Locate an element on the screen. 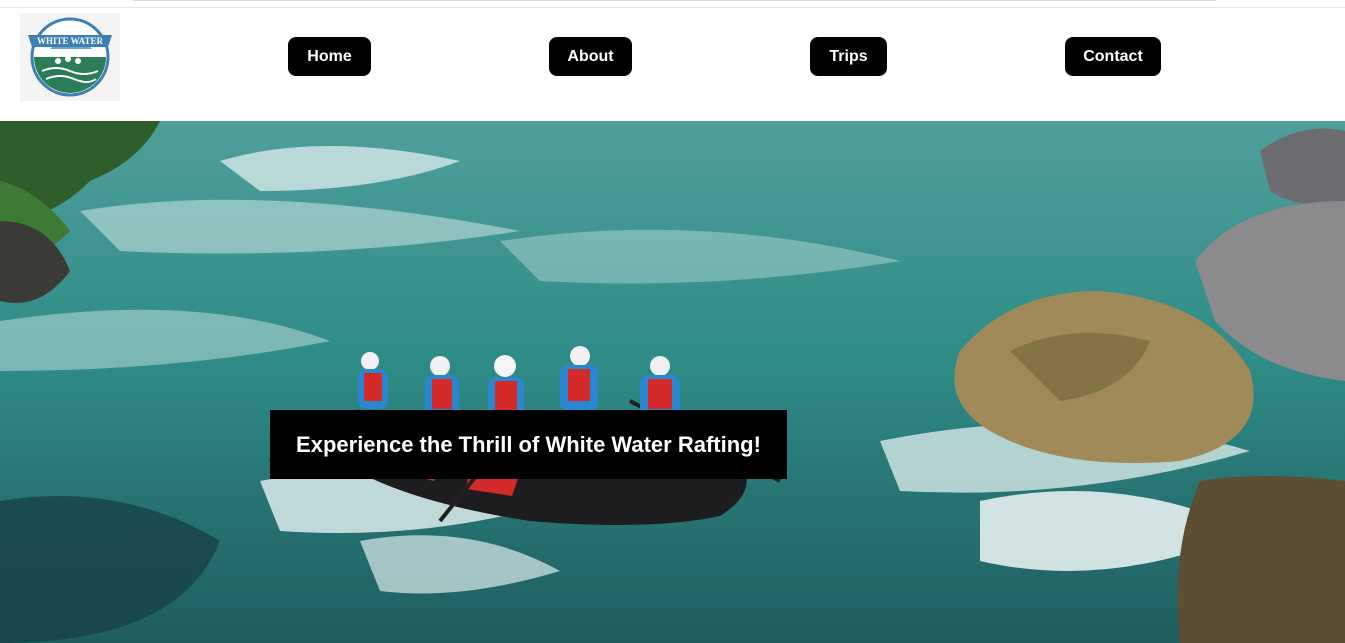 The width and height of the screenshot is (1345, 643). nav-contact-button: Contact is located at coordinates (1113, 56).